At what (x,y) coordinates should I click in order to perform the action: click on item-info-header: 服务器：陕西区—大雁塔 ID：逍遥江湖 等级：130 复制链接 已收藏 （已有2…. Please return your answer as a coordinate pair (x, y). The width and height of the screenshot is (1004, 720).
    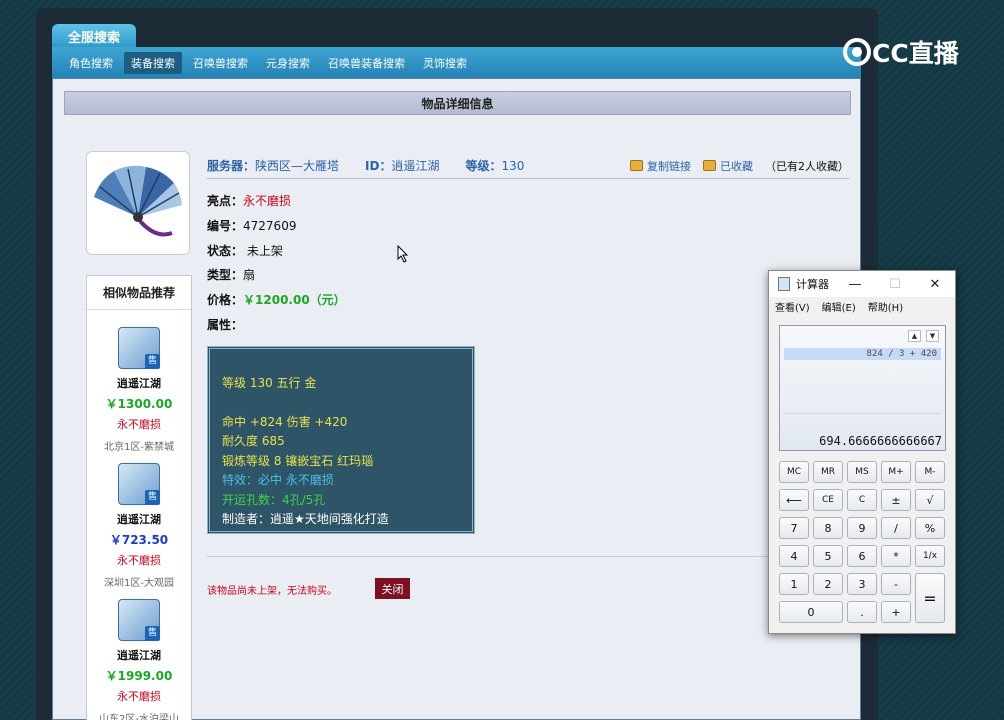
    Looking at the image, I should click on (528, 166).